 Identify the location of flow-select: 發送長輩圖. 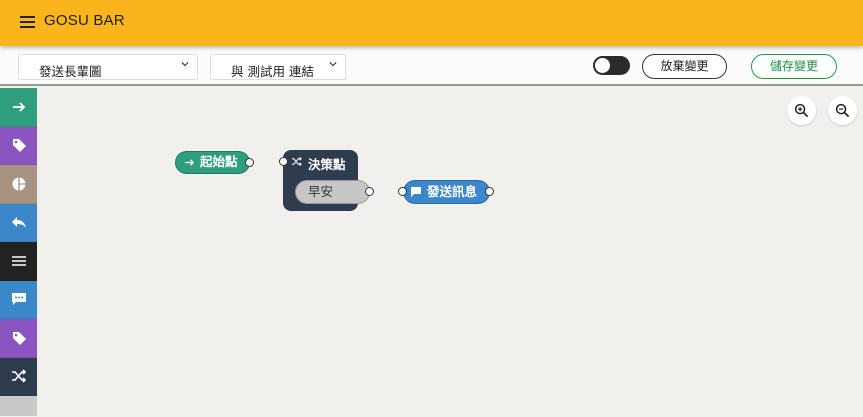
(108, 67).